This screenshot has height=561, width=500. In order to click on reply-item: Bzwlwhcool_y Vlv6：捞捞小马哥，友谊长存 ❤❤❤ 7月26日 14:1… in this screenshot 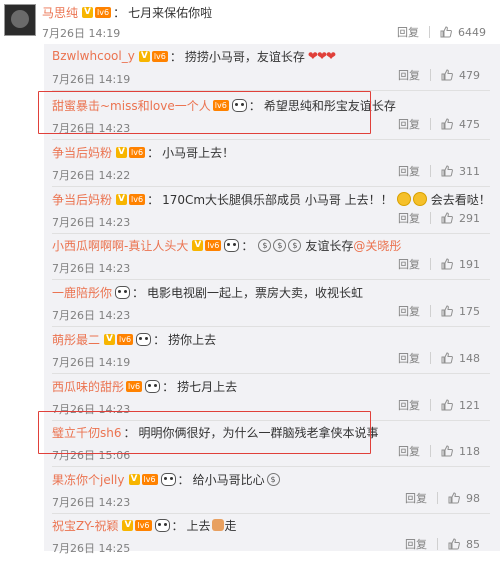, I will do `click(266, 67)`.